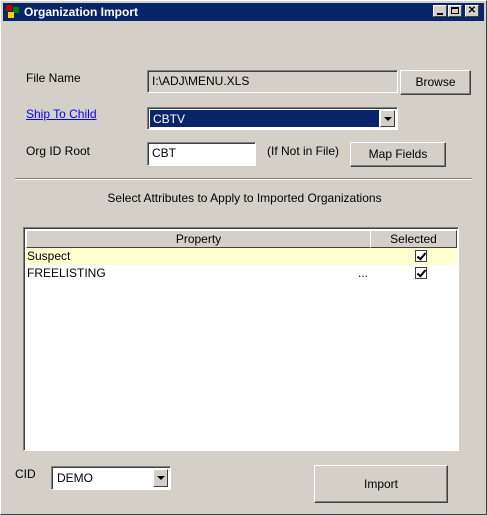 The image size is (487, 515). What do you see at coordinates (440, 11) in the screenshot?
I see `minimize-button` at bounding box center [440, 11].